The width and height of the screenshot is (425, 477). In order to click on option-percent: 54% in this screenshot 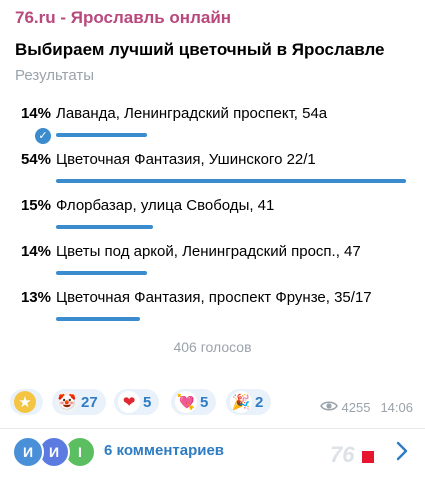, I will do `click(35, 159)`.